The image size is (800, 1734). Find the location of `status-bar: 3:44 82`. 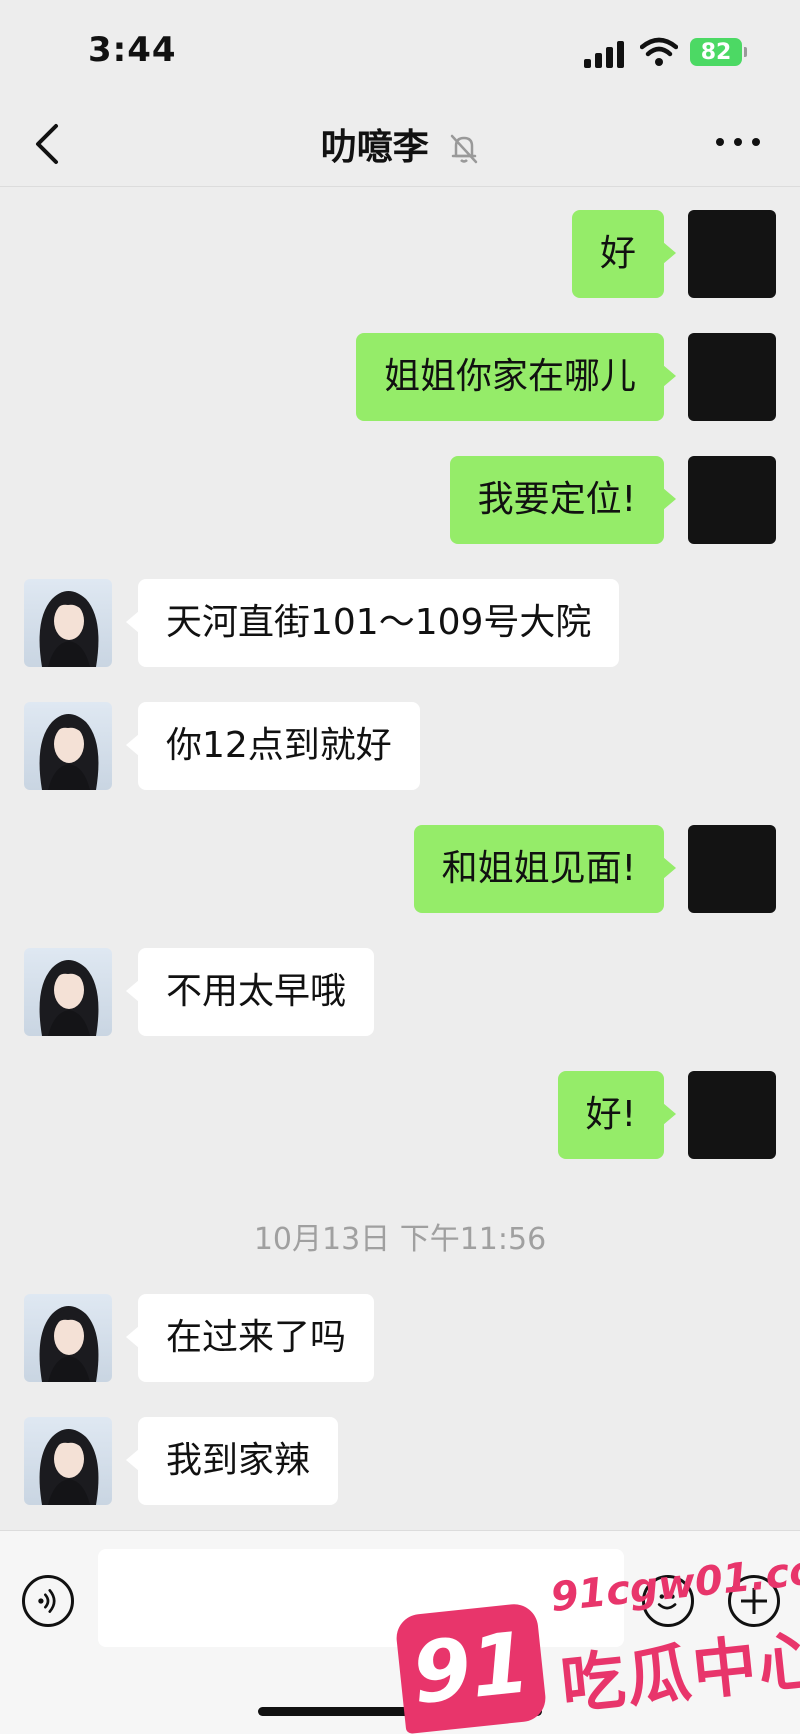

status-bar: 3:44 82 is located at coordinates (400, 50).